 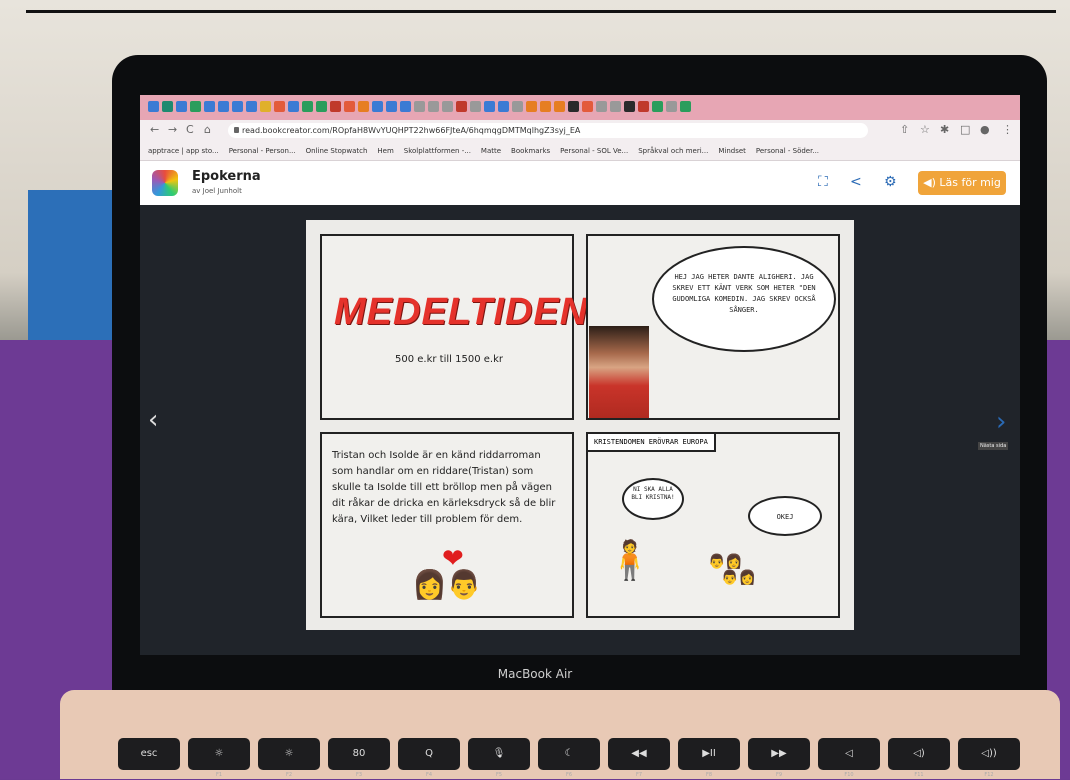 What do you see at coordinates (337, 151) in the screenshot?
I see `bookmark-item: Online Stopwatch` at bounding box center [337, 151].